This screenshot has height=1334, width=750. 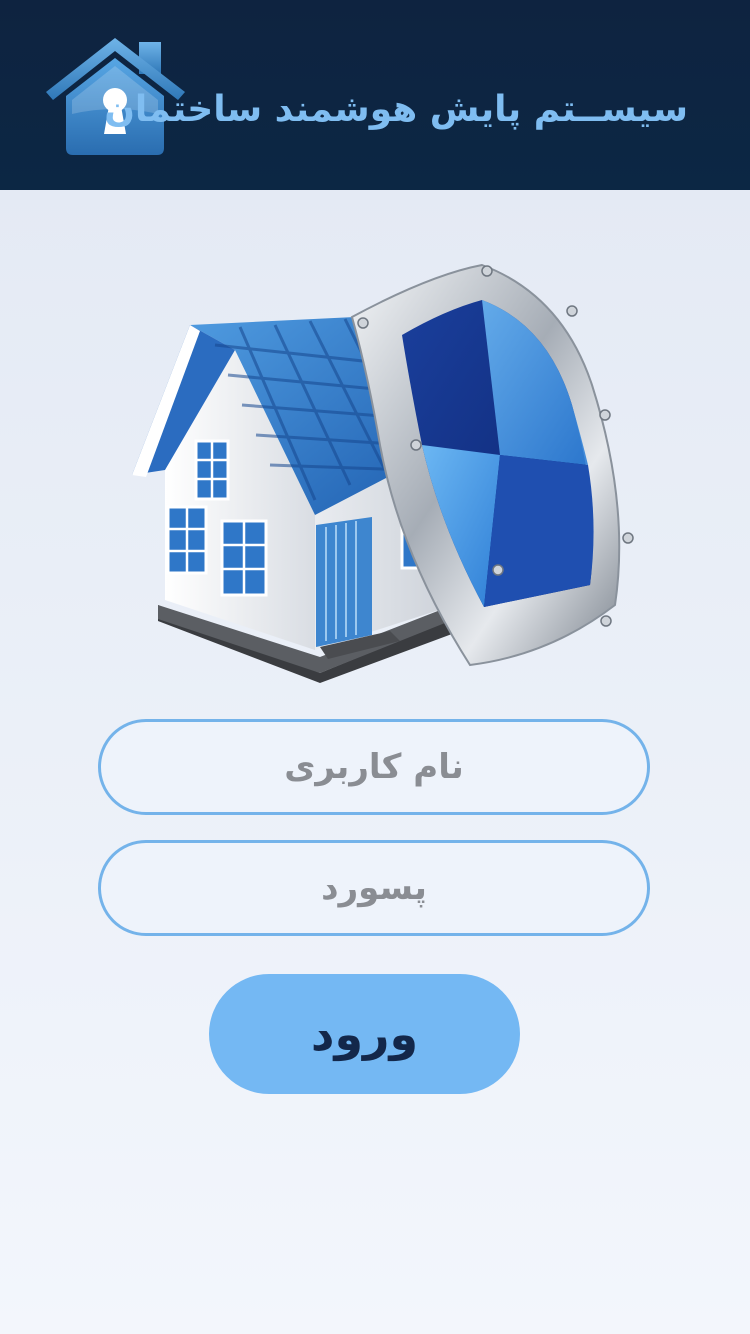 I want to click on password-input, so click(x=374, y=888).